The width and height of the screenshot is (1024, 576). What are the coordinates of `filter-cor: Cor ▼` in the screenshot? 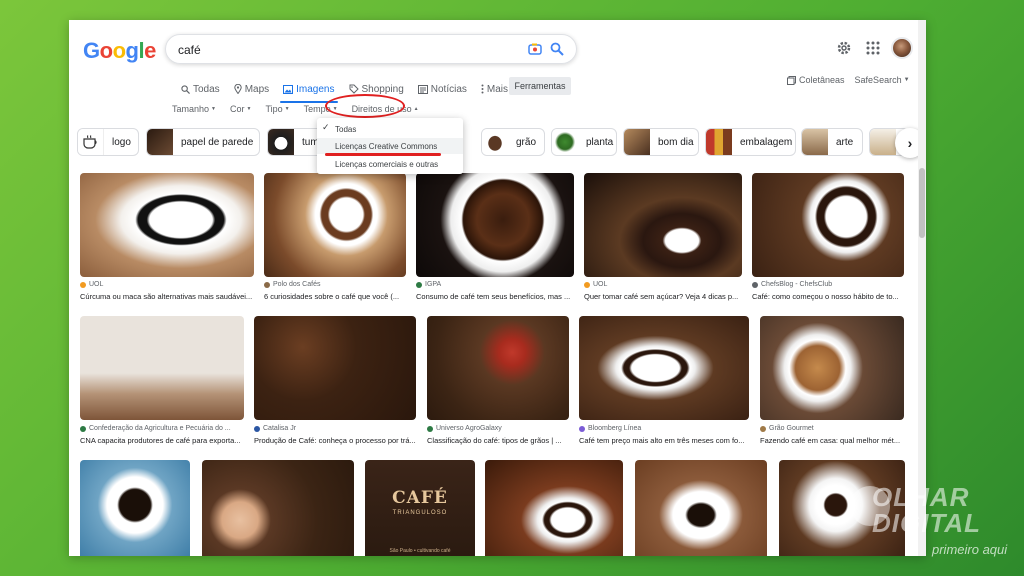 It's located at (240, 109).